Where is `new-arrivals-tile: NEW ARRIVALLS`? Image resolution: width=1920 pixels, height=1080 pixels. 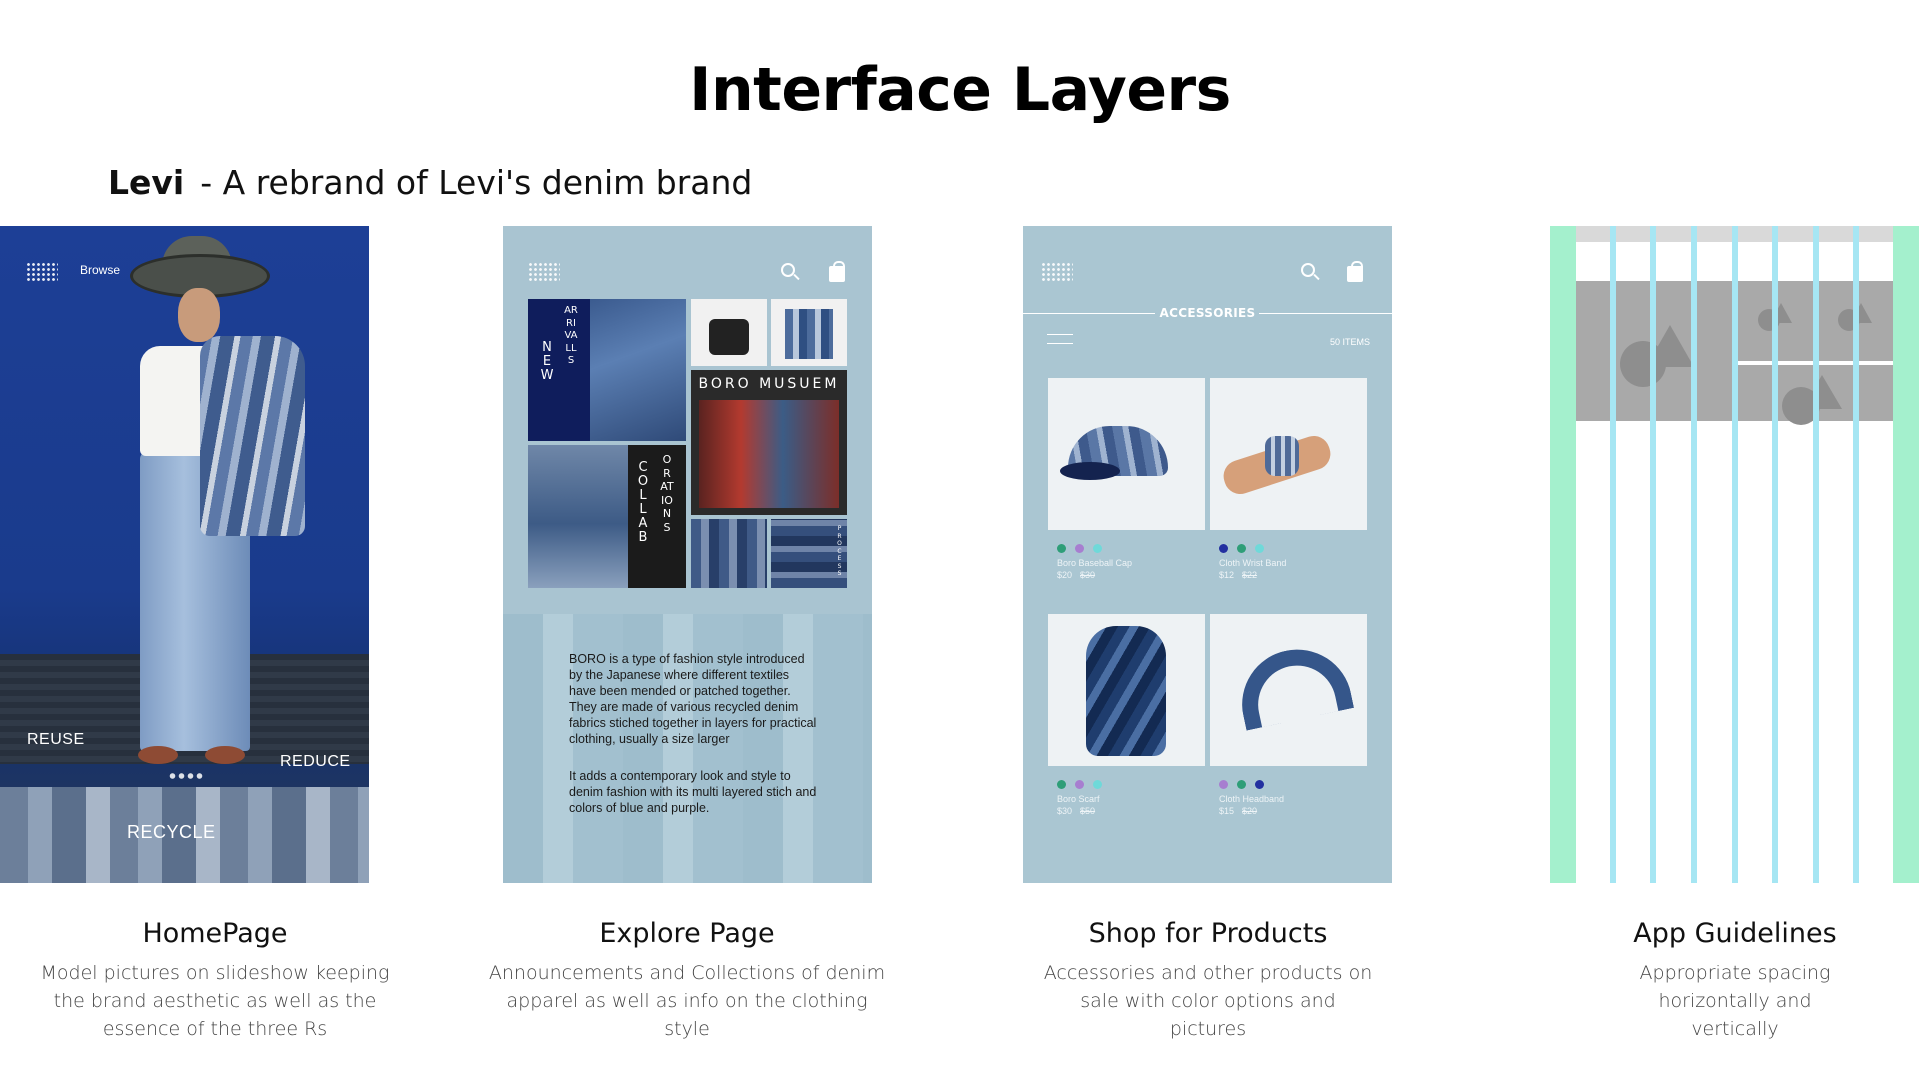 new-arrivals-tile: NEW ARRIVALLS is located at coordinates (607, 370).